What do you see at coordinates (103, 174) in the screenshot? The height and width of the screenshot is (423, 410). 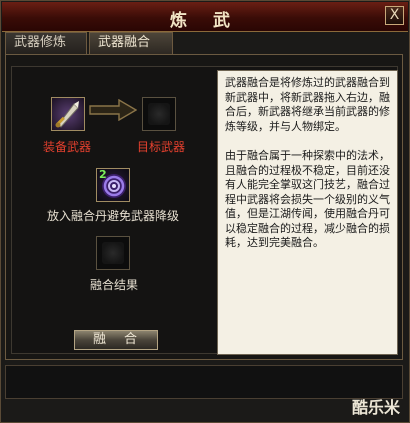 I see `pill-count: 2` at bounding box center [103, 174].